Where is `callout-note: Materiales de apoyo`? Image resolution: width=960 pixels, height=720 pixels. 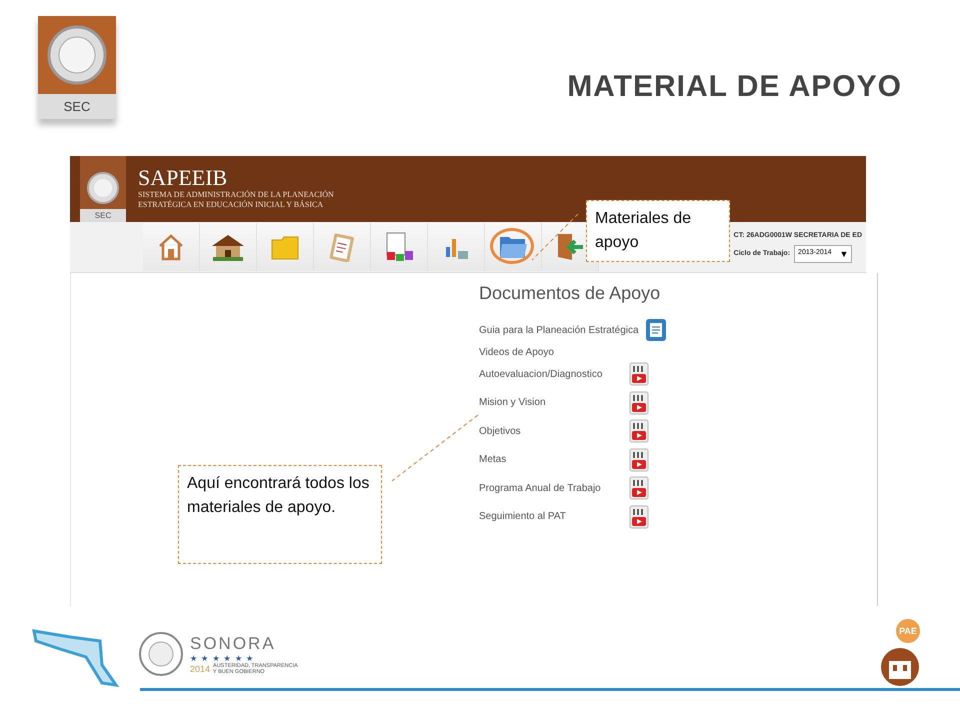
callout-note: Materiales de apoyo is located at coordinates (658, 231).